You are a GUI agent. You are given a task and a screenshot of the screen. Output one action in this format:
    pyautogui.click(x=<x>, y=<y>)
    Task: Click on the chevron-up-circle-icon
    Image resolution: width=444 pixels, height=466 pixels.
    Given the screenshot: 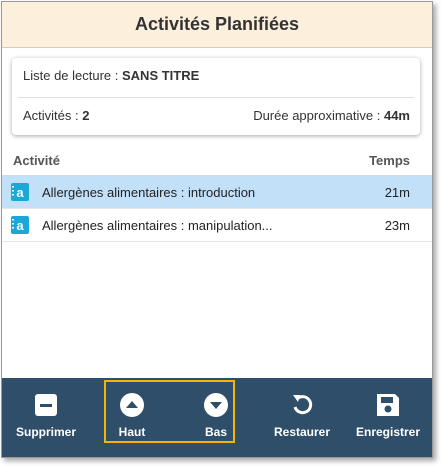 What is the action you would take?
    pyautogui.click(x=132, y=405)
    